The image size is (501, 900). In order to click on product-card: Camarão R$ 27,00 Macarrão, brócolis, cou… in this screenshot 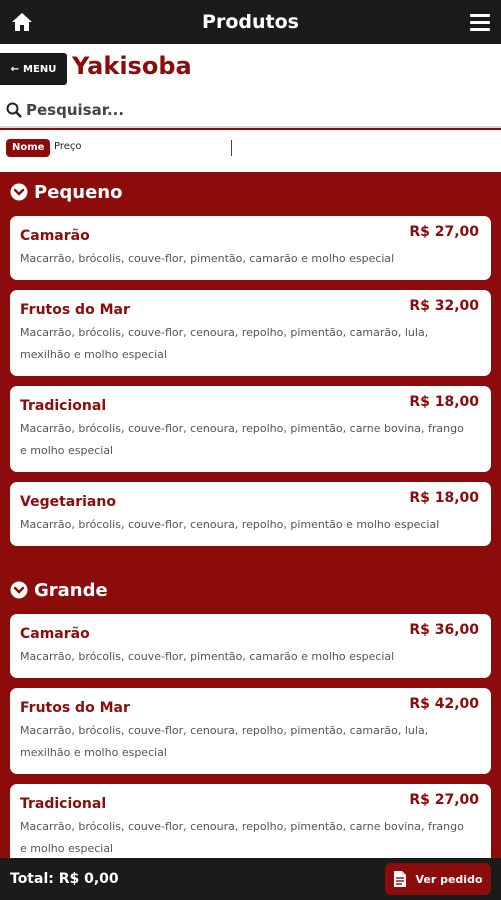, I will do `click(250, 248)`.